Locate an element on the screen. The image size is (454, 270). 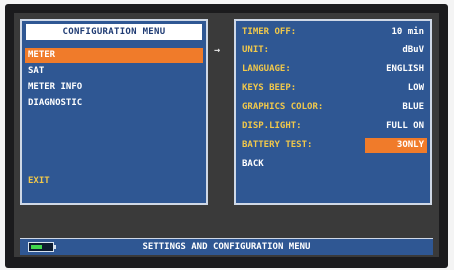
setting-row-unit: UNIT: dBuV is located at coordinates (333, 50).